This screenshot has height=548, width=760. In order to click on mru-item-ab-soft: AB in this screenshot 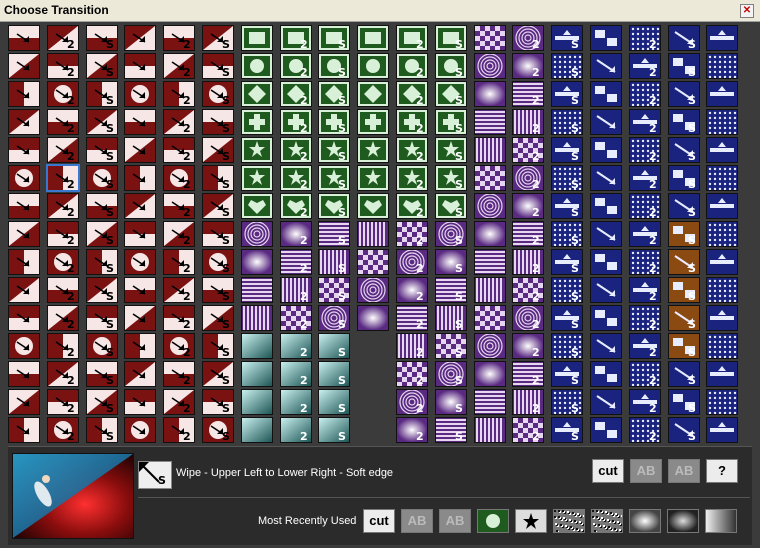, I will do `click(455, 521)`.